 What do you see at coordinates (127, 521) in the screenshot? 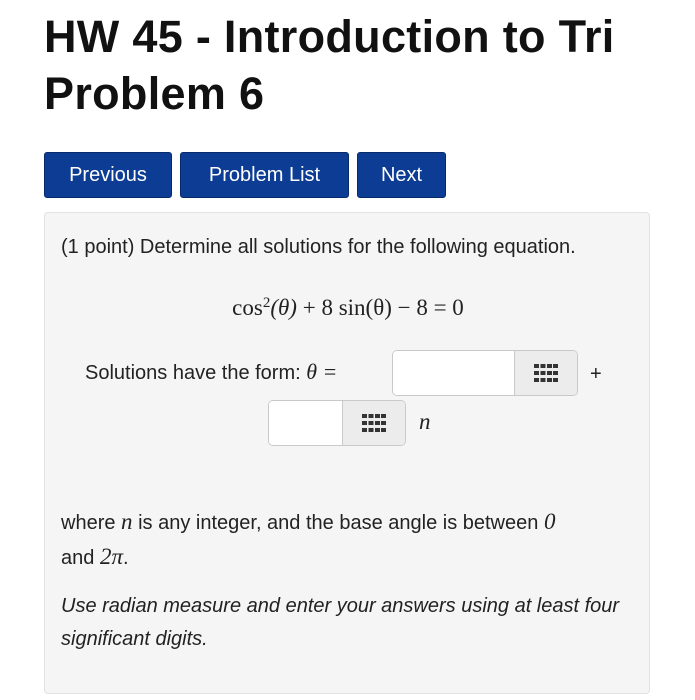
I see `where-n: n` at bounding box center [127, 521].